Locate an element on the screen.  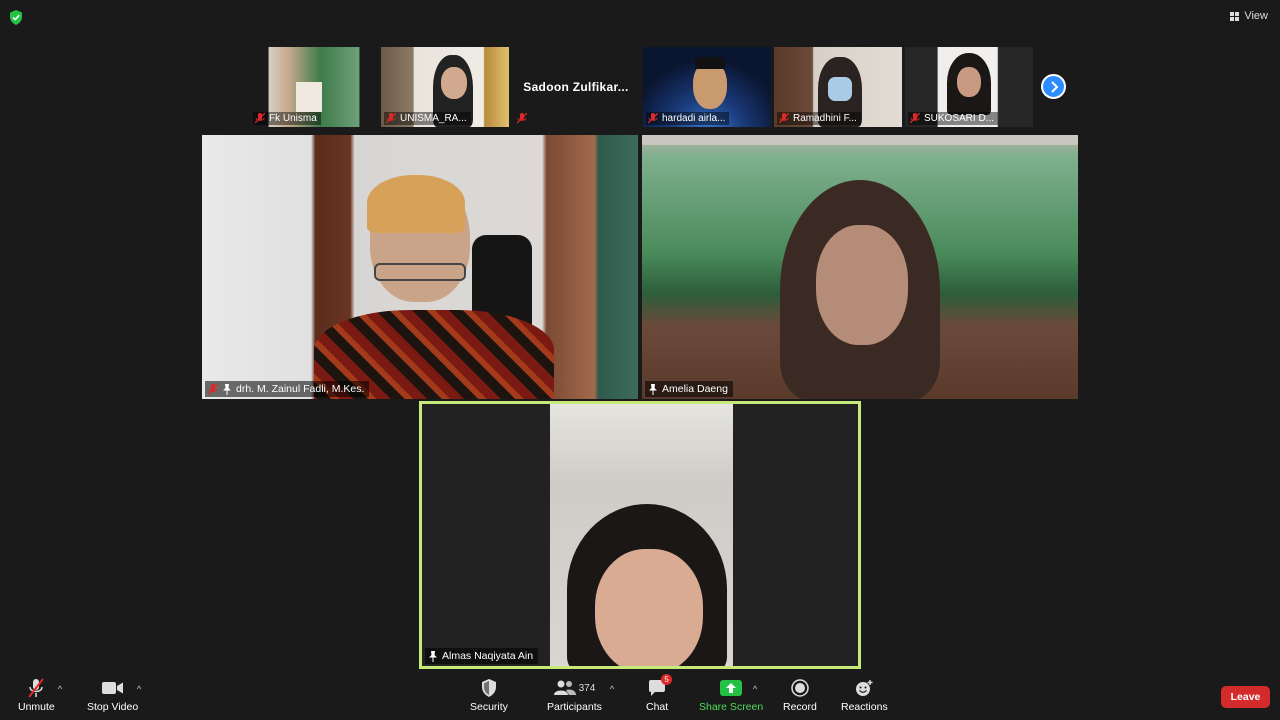
person-glasses is located at coordinates (420, 272).